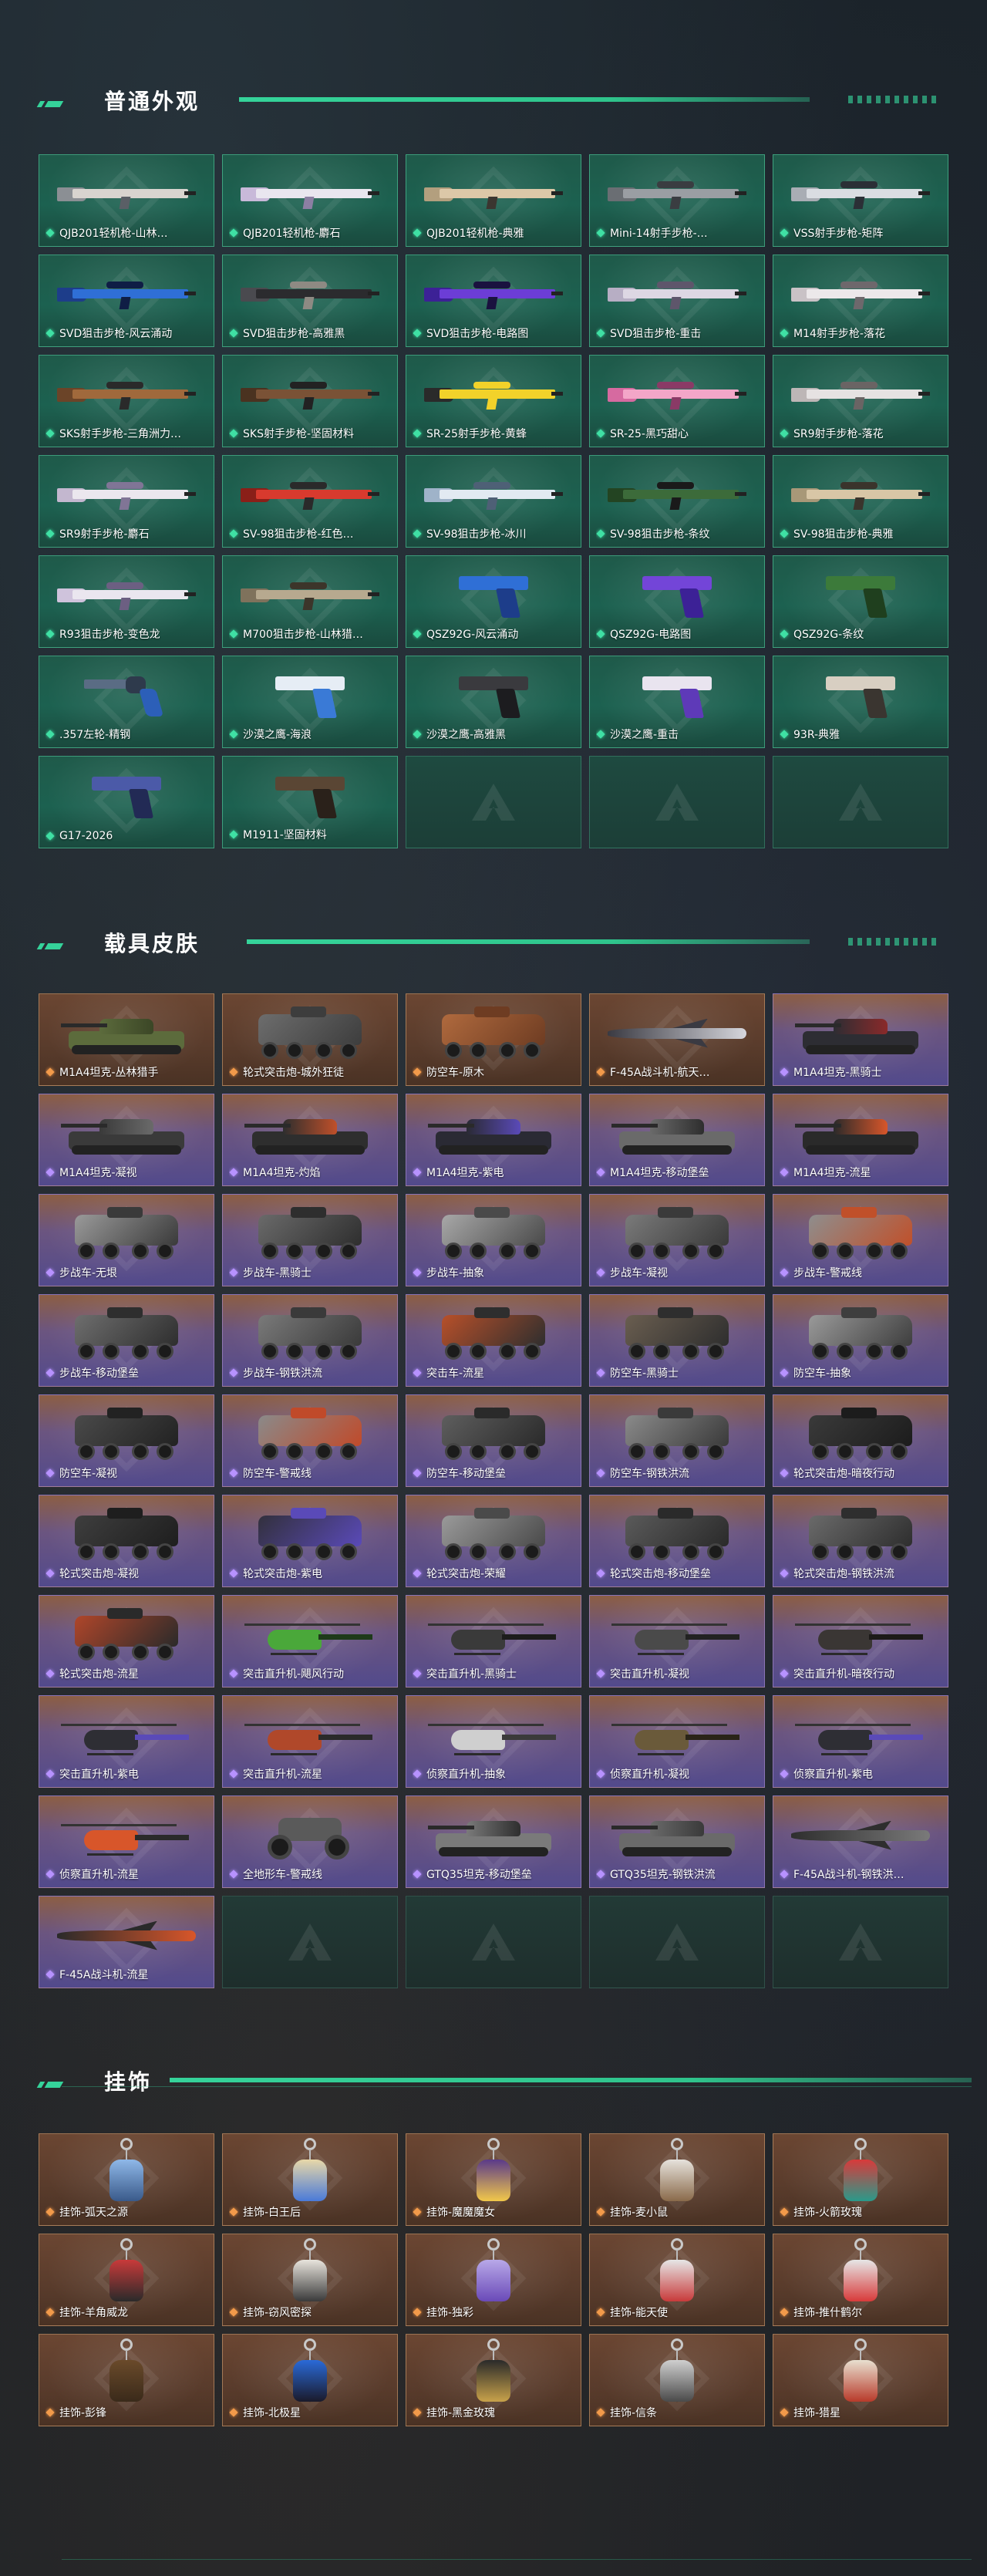 The image size is (987, 2576). What do you see at coordinates (127, 1140) in the screenshot?
I see `item-card: M1A4坦克-凝视` at bounding box center [127, 1140].